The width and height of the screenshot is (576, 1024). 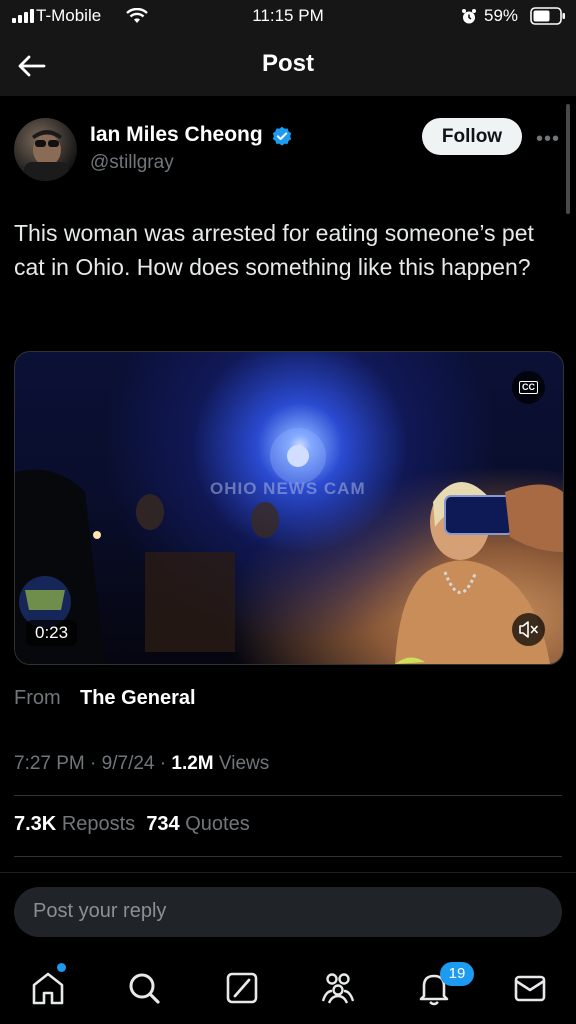 I want to click on source-name: The General, so click(x=138, y=698).